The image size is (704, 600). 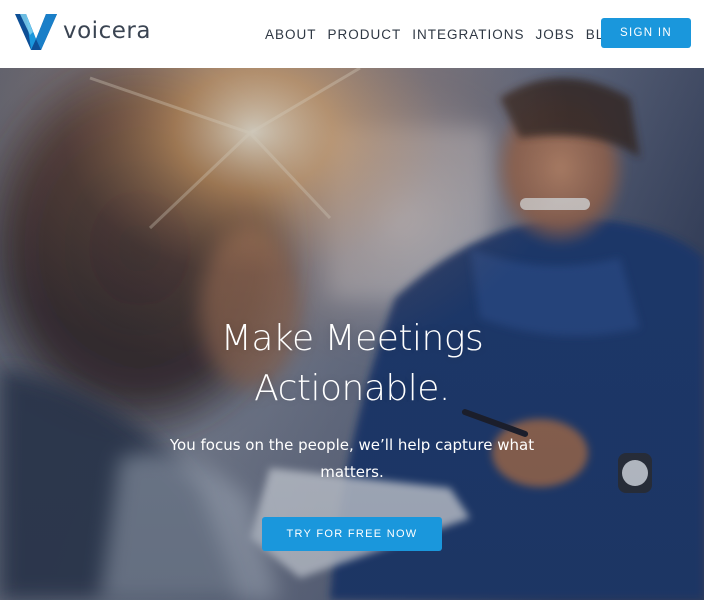 I want to click on nav-integrations: INTEGRATIONS, so click(x=468, y=34).